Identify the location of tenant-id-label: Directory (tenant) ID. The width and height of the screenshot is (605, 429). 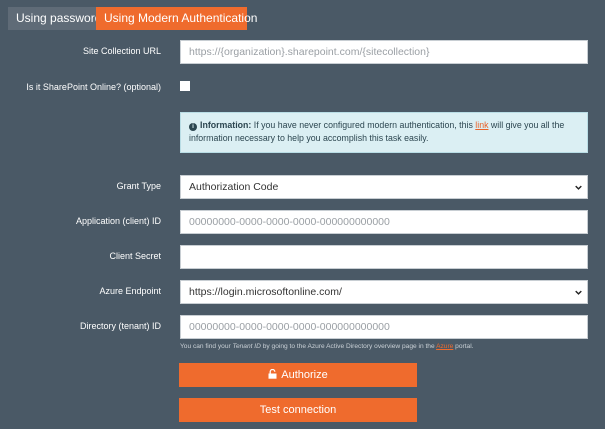
(120, 326).